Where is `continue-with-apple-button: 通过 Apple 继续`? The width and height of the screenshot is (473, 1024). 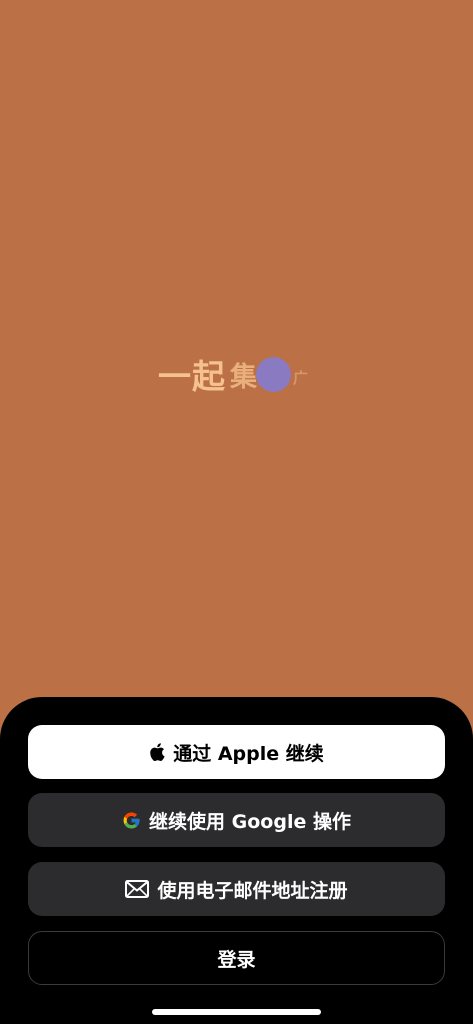
continue-with-apple-button: 通过 Apple 继续 is located at coordinates (236, 752).